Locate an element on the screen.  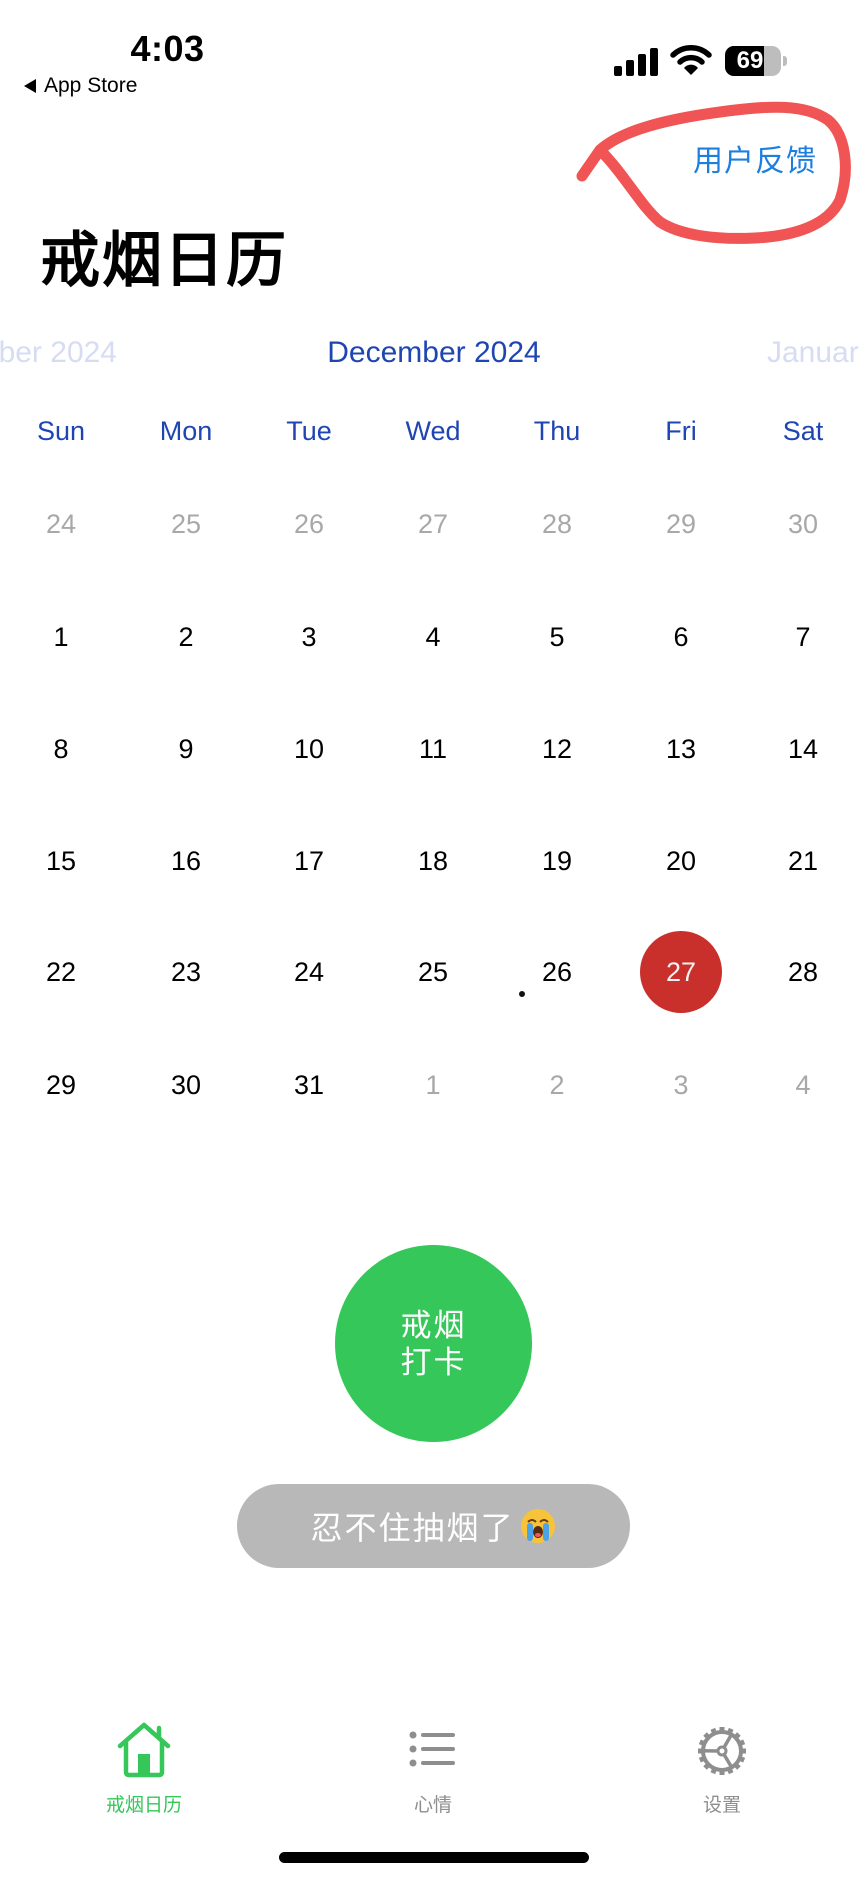
calendar-day-outside-month: 24 is located at coordinates (61, 524).